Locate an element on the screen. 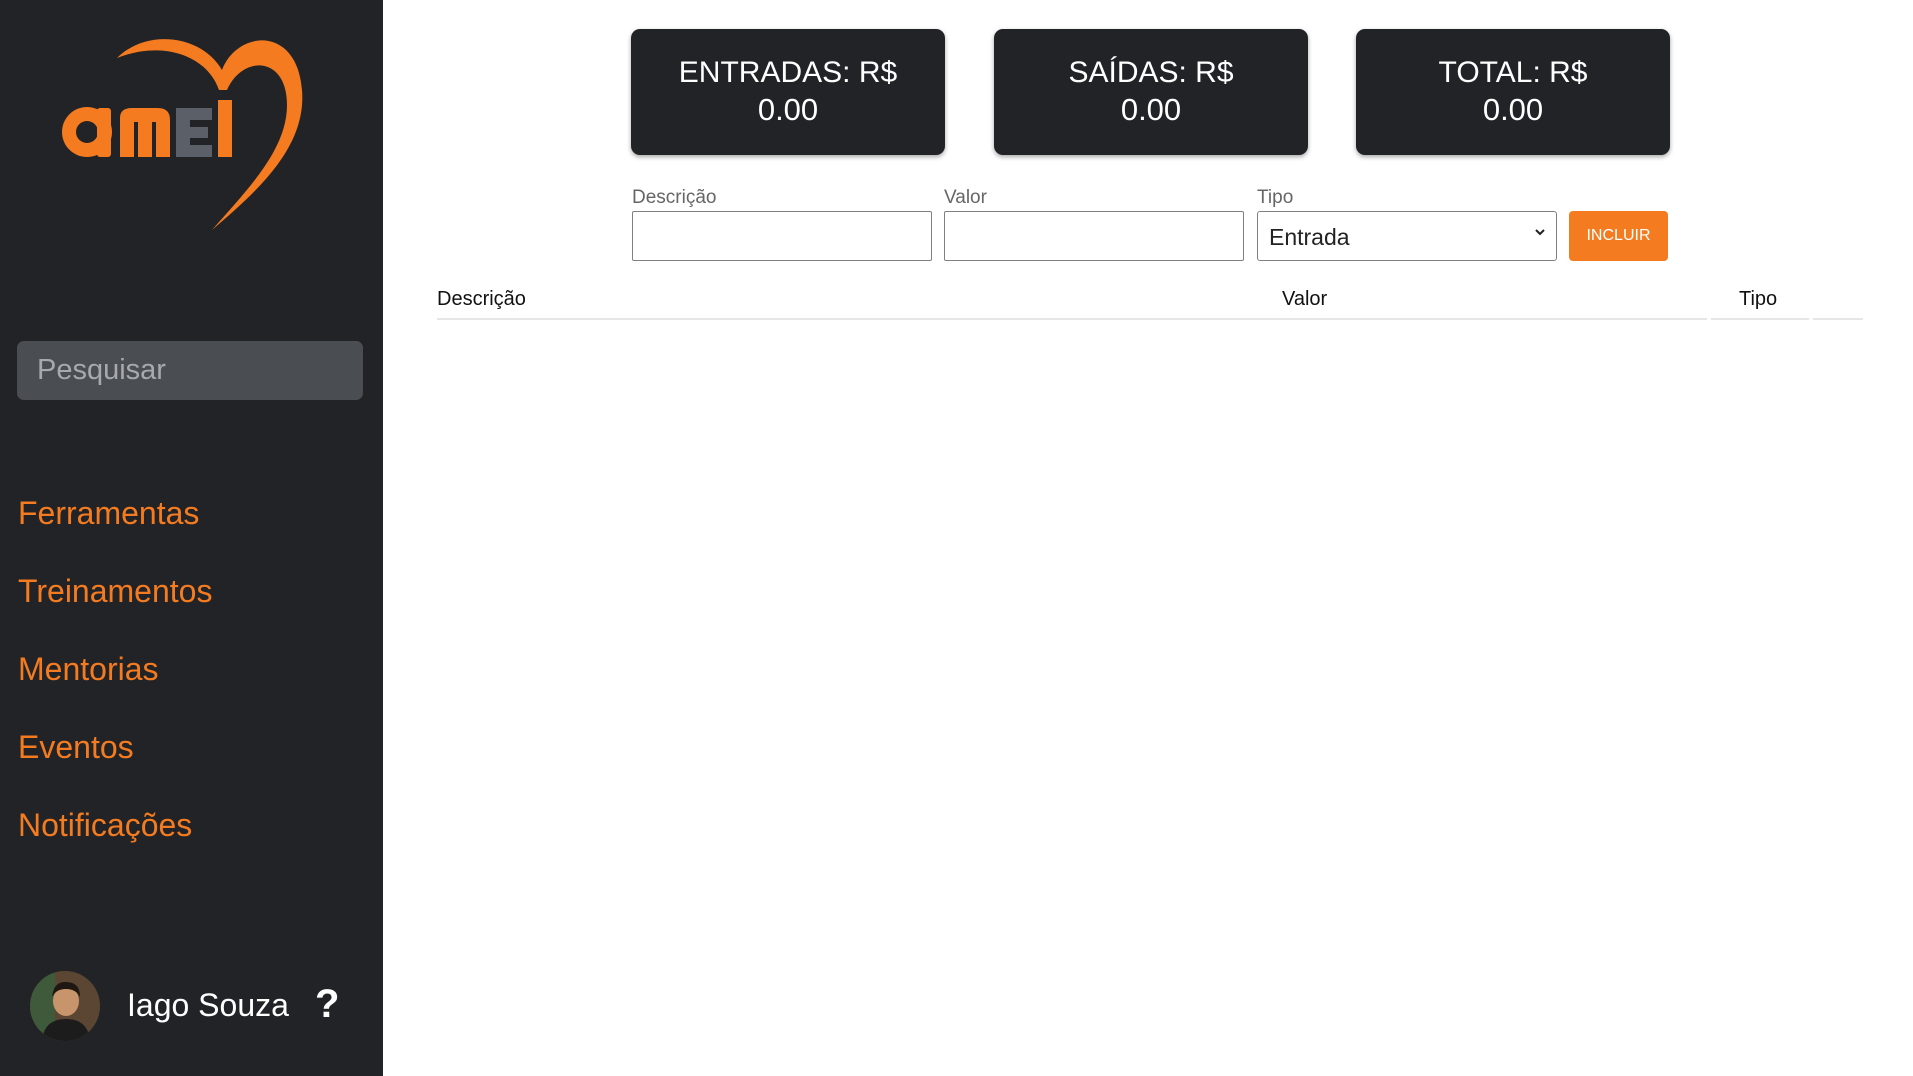 The width and height of the screenshot is (1913, 1076). avatar is located at coordinates (65, 1006).